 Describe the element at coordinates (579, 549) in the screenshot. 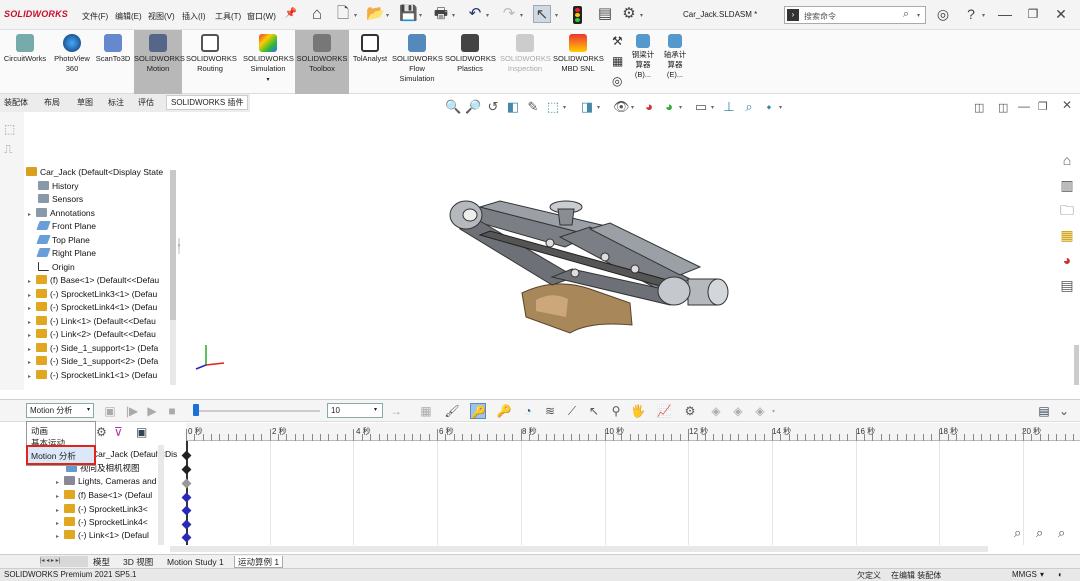

I see `timeline-scrollbar` at that location.